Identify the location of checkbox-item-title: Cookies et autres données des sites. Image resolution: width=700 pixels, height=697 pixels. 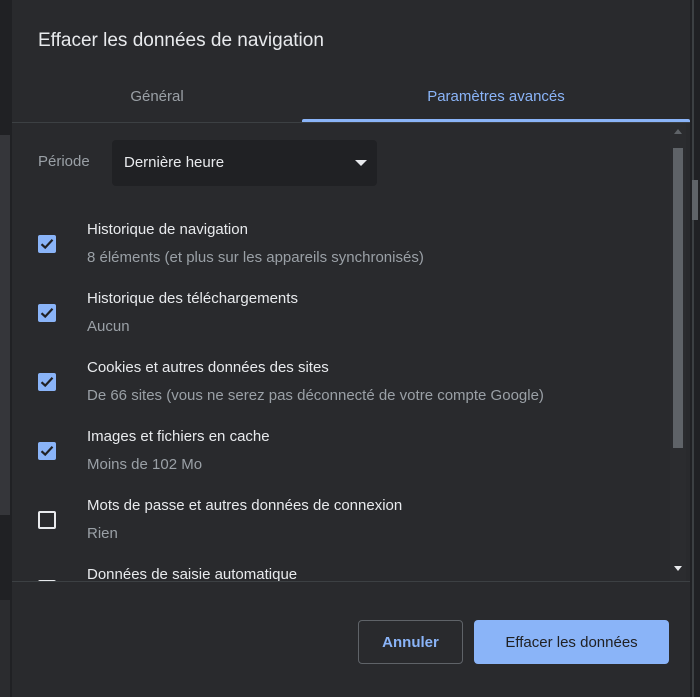
(208, 367).